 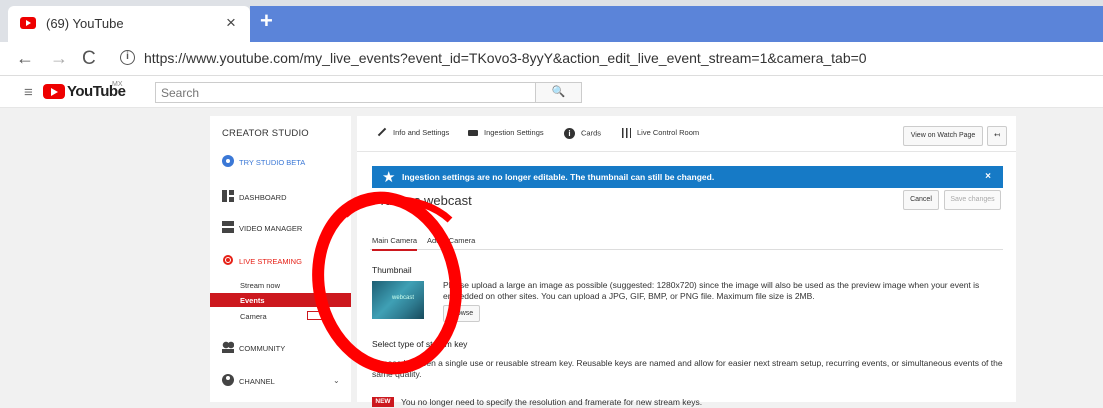 I want to click on view-on-watch-page-button: View on Watch Page, so click(x=943, y=136).